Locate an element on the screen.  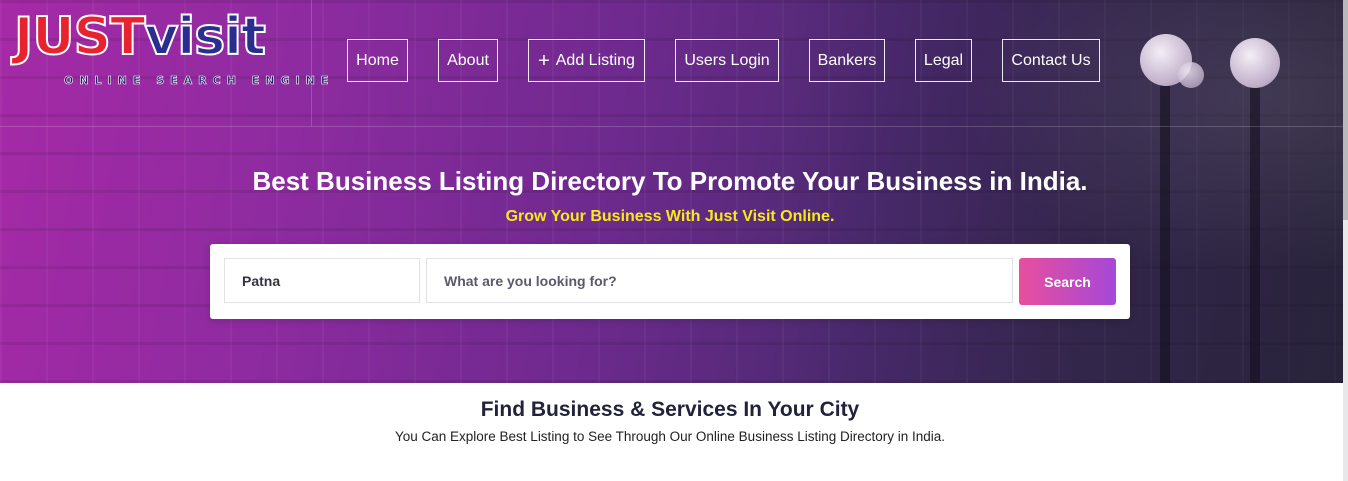
nav-users-login-button: Users Login is located at coordinates (727, 60).